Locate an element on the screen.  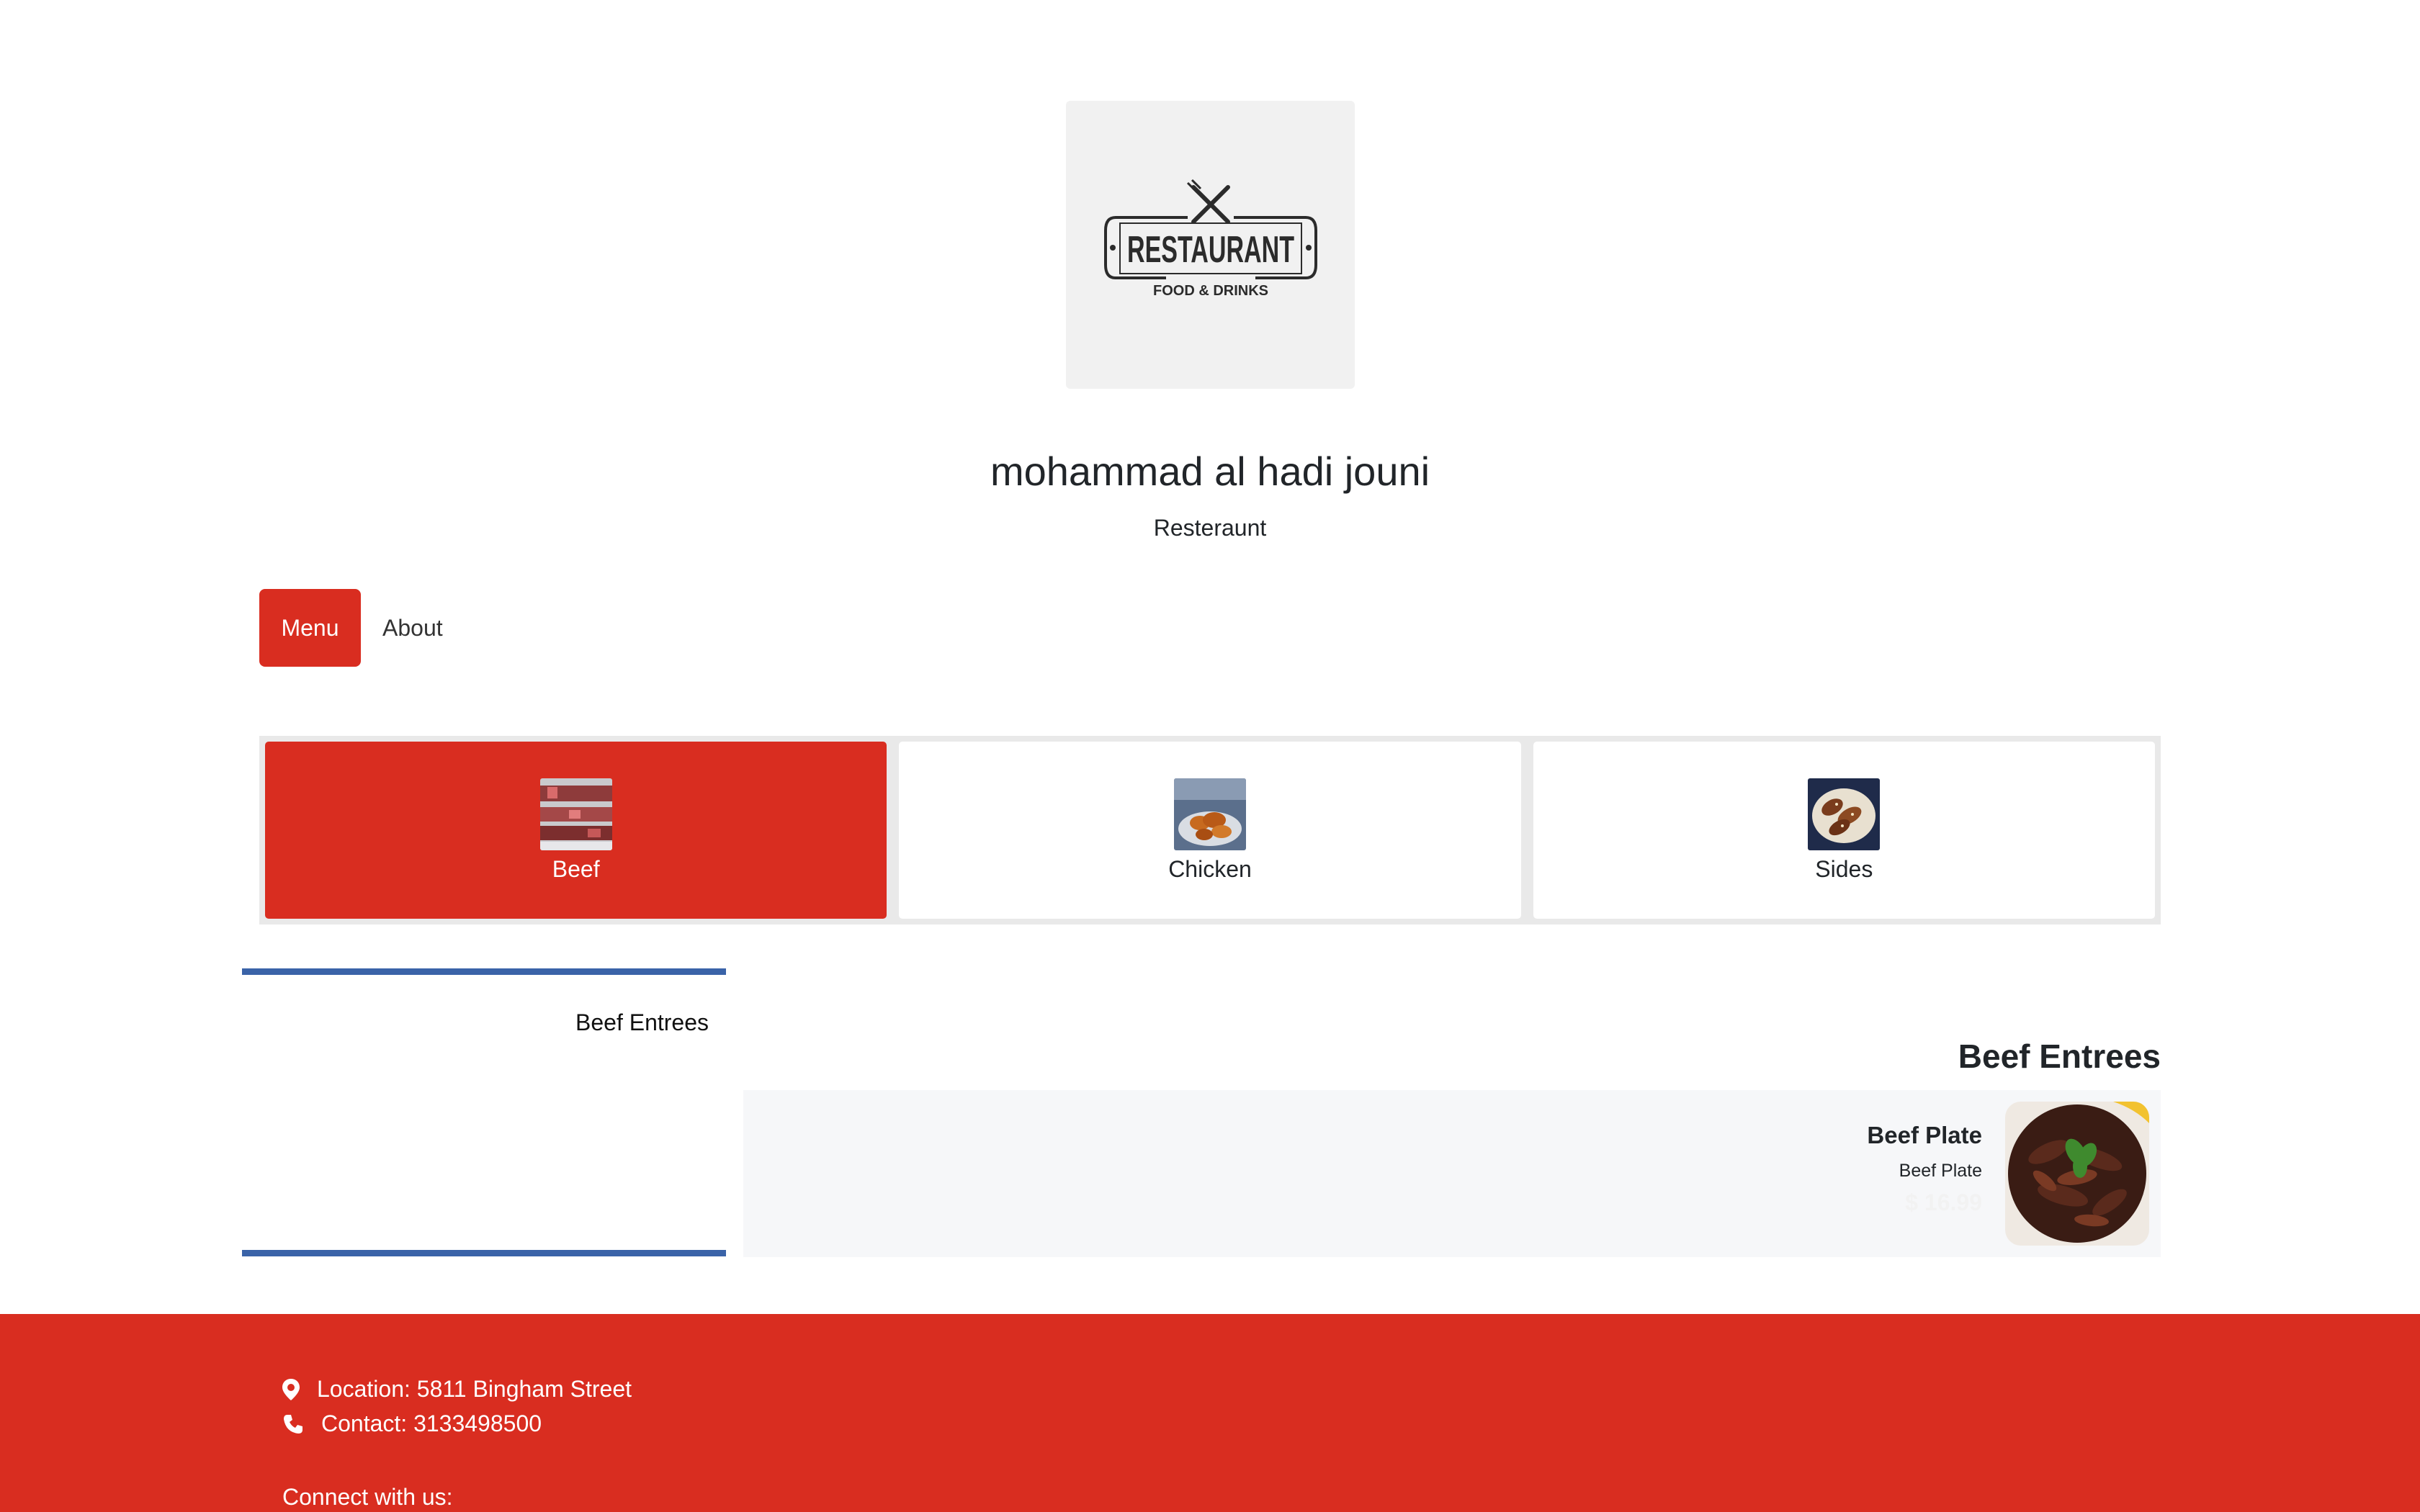
category-strip: Beef Chicken Sides is located at coordinates (1210, 830).